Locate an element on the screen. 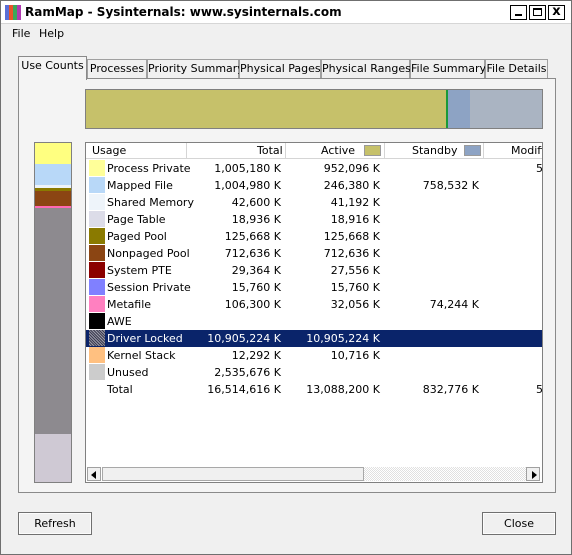 This screenshot has height=555, width=572. table-row: Metafile 106,300 K 32,056 K 74,244 K is located at coordinates (314, 304).